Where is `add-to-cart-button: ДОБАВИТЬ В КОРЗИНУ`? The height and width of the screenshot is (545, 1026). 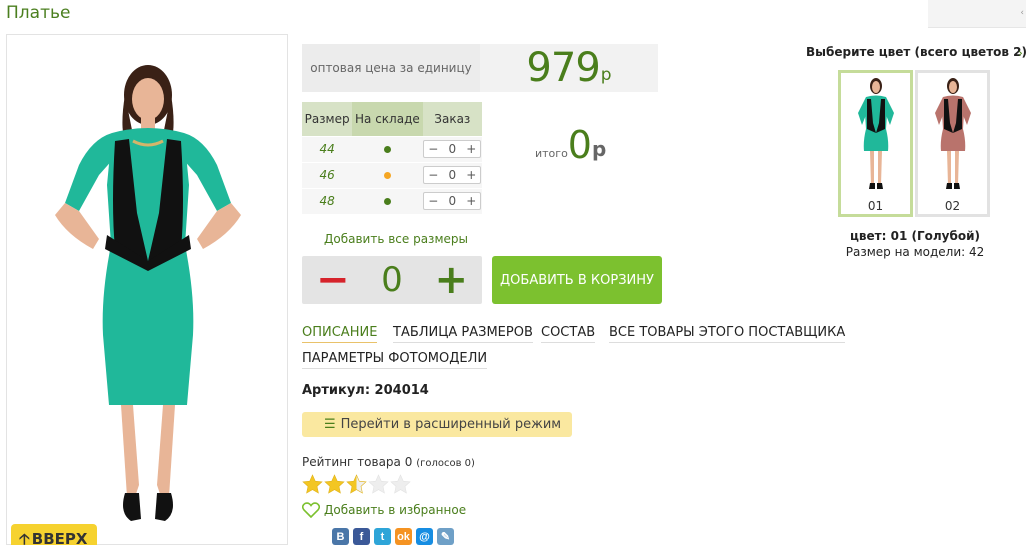
add-to-cart-button: ДОБАВИТЬ В КОРЗИНУ is located at coordinates (577, 280).